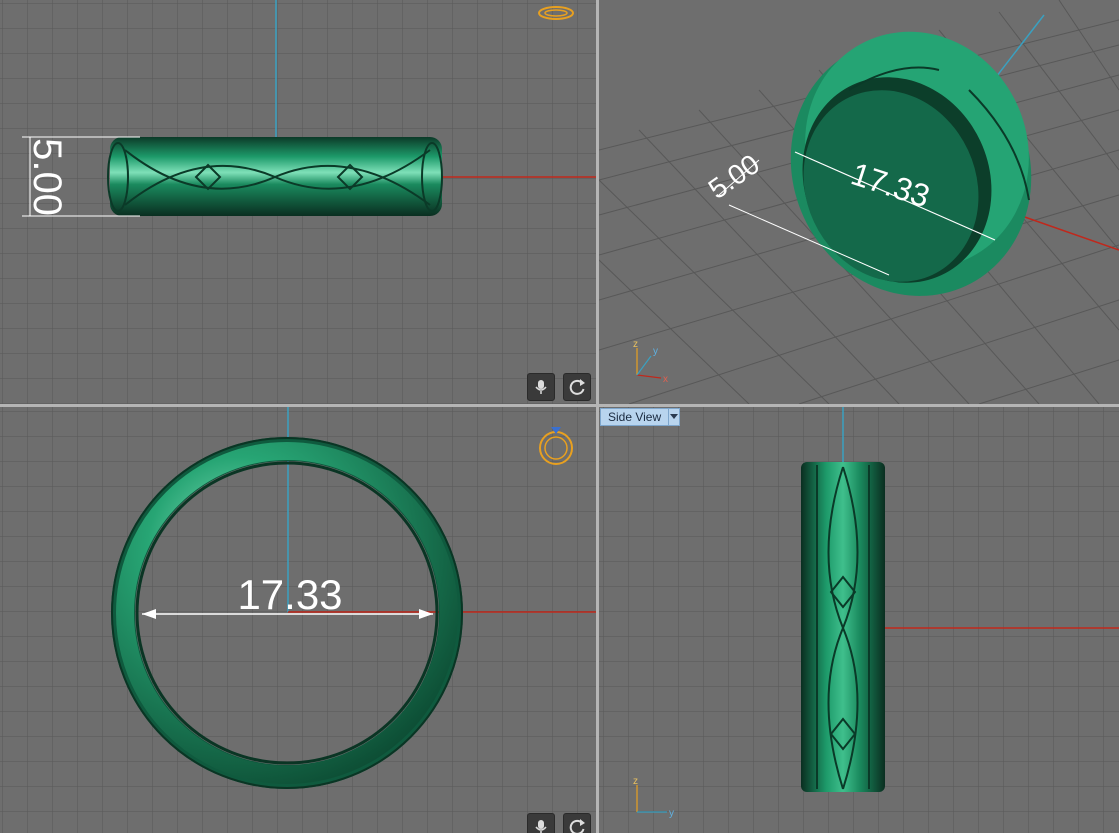  What do you see at coordinates (1068, 232) in the screenshot?
I see `x-axis-line` at bounding box center [1068, 232].